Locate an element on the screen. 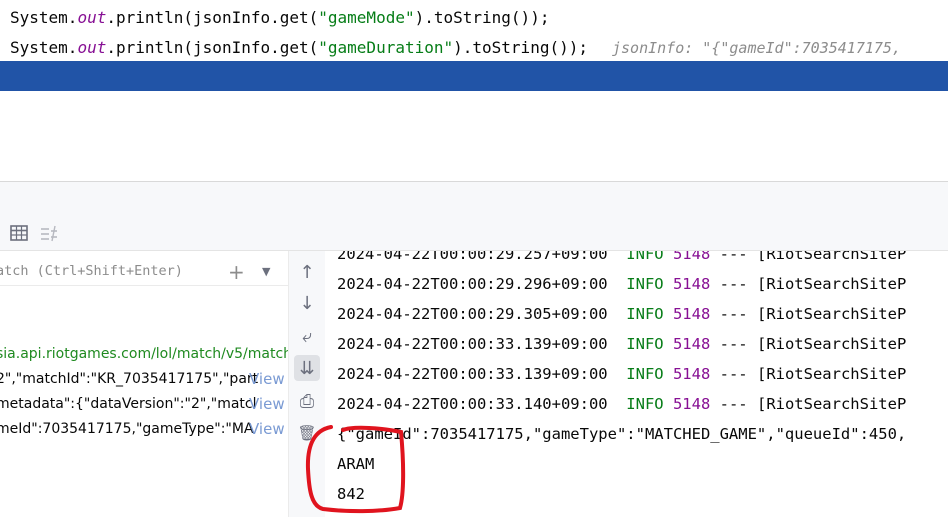  scroll-up-icon: ↑ is located at coordinates (307, 272).